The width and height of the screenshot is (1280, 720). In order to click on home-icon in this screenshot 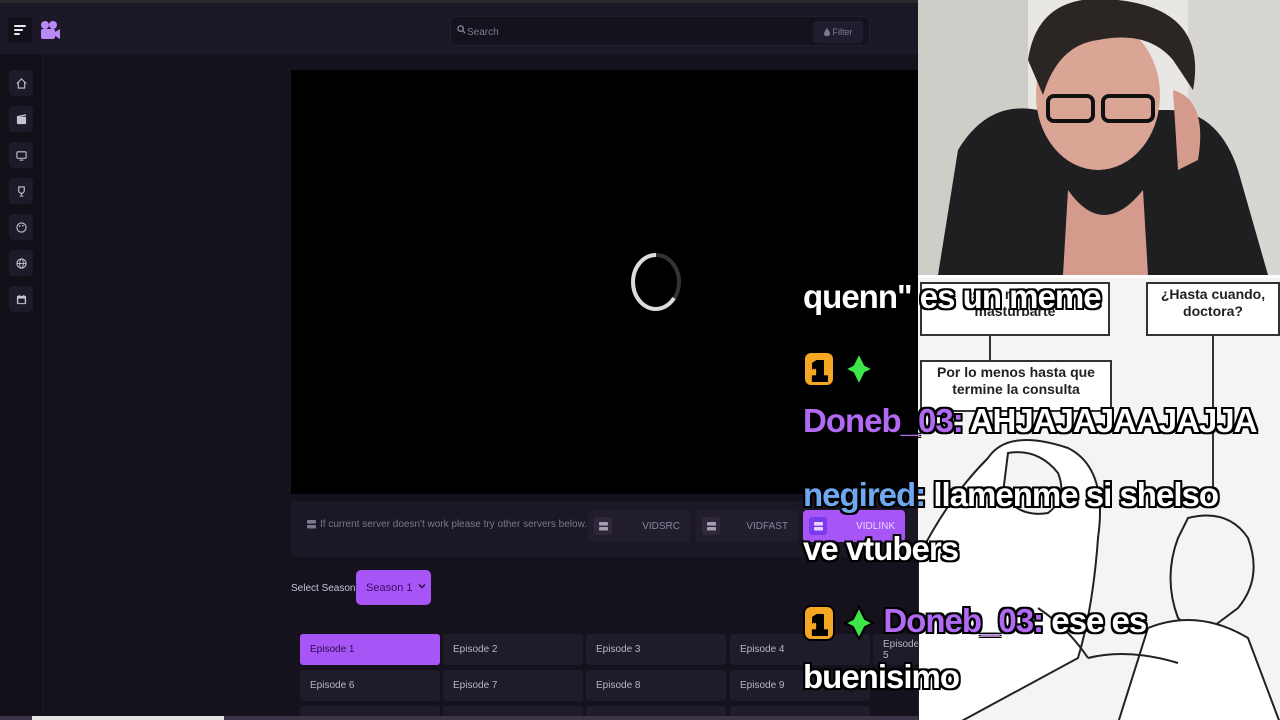, I will do `click(21, 83)`.